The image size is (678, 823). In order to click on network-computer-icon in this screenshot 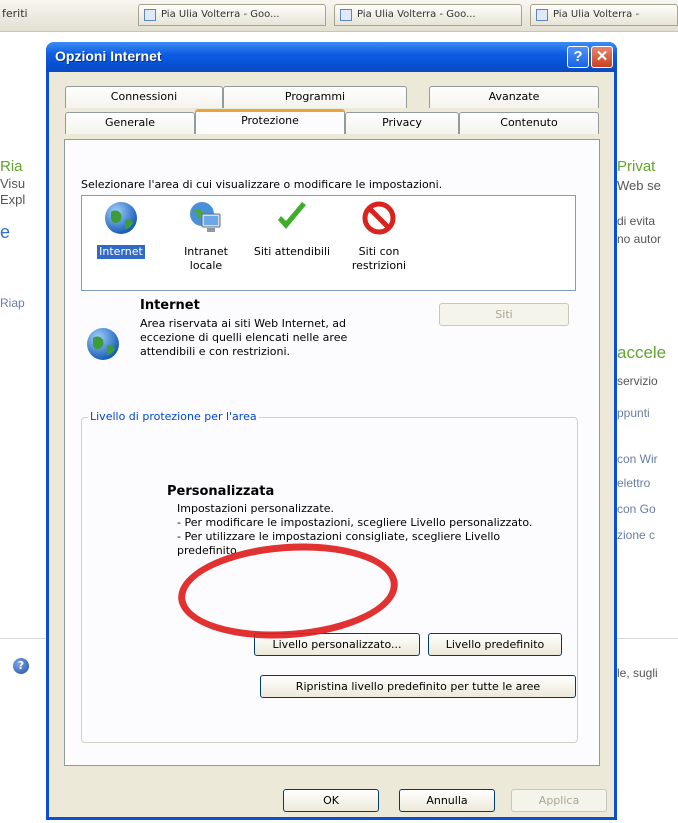, I will do `click(205, 217)`.